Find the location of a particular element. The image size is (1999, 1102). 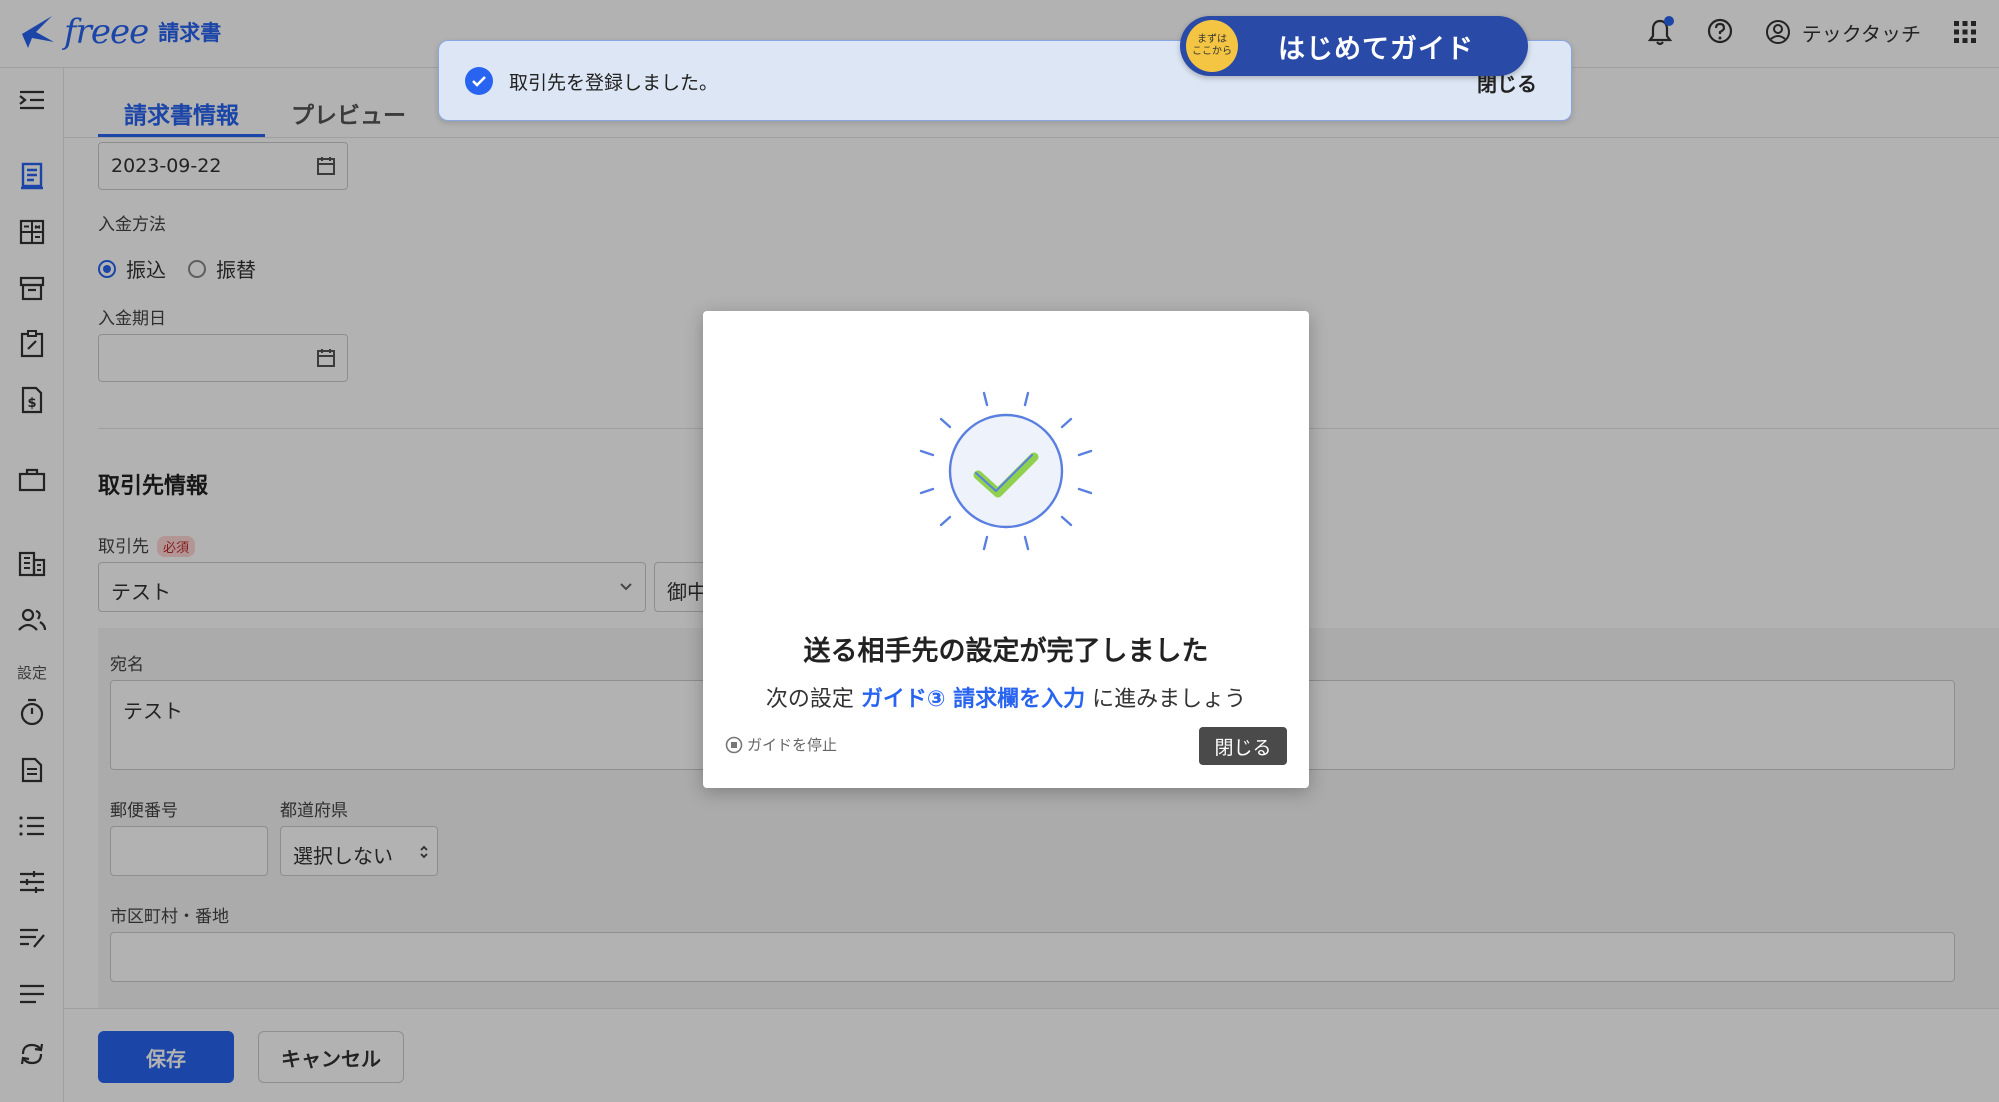

first-guide-button: まずは ここから はじめてガイド is located at coordinates (1354, 46).